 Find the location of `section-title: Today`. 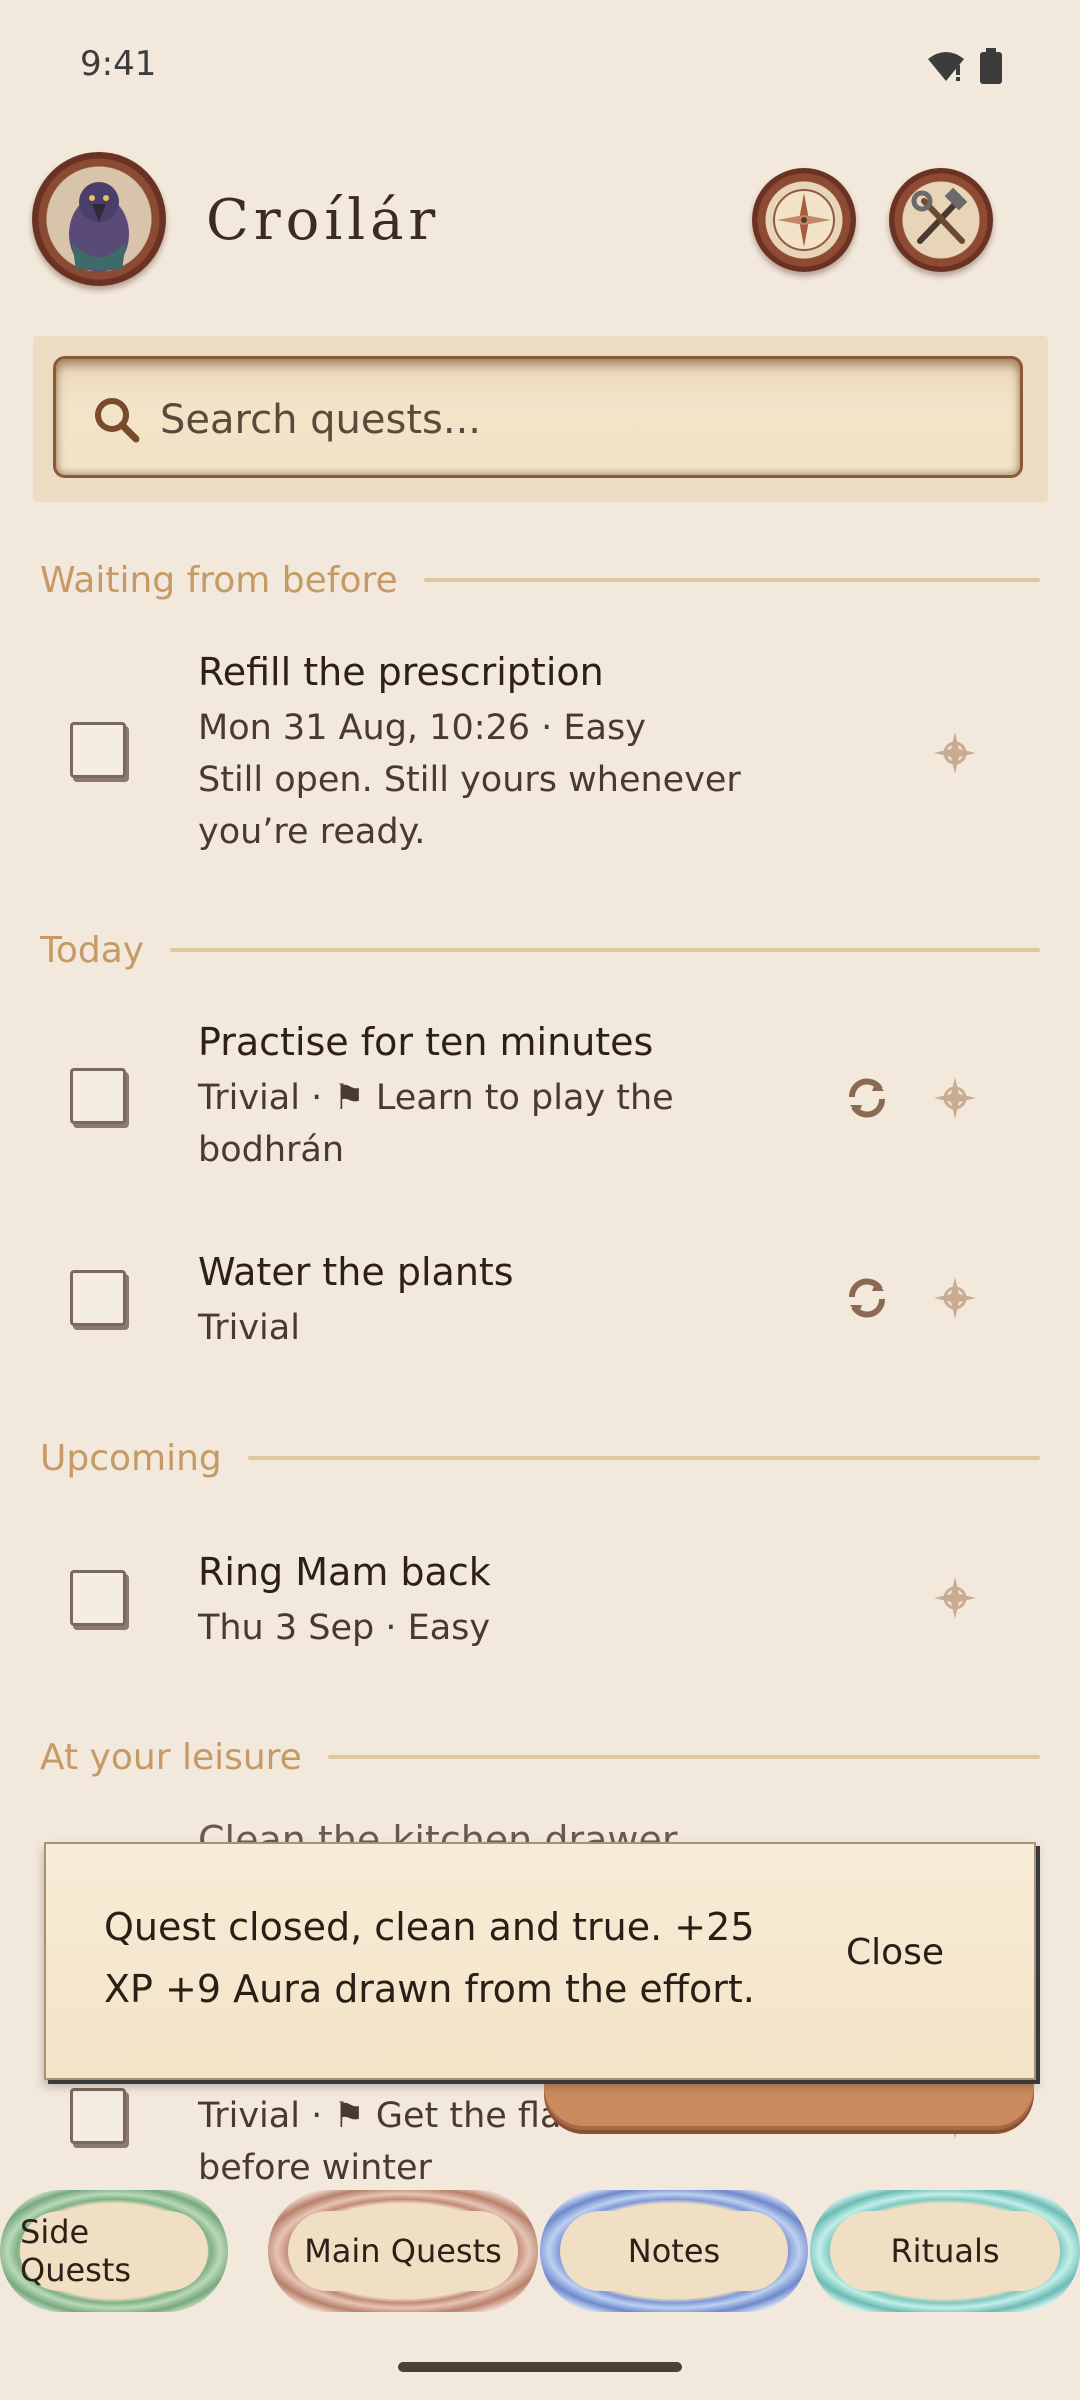

section-title: Today is located at coordinates (92, 950).